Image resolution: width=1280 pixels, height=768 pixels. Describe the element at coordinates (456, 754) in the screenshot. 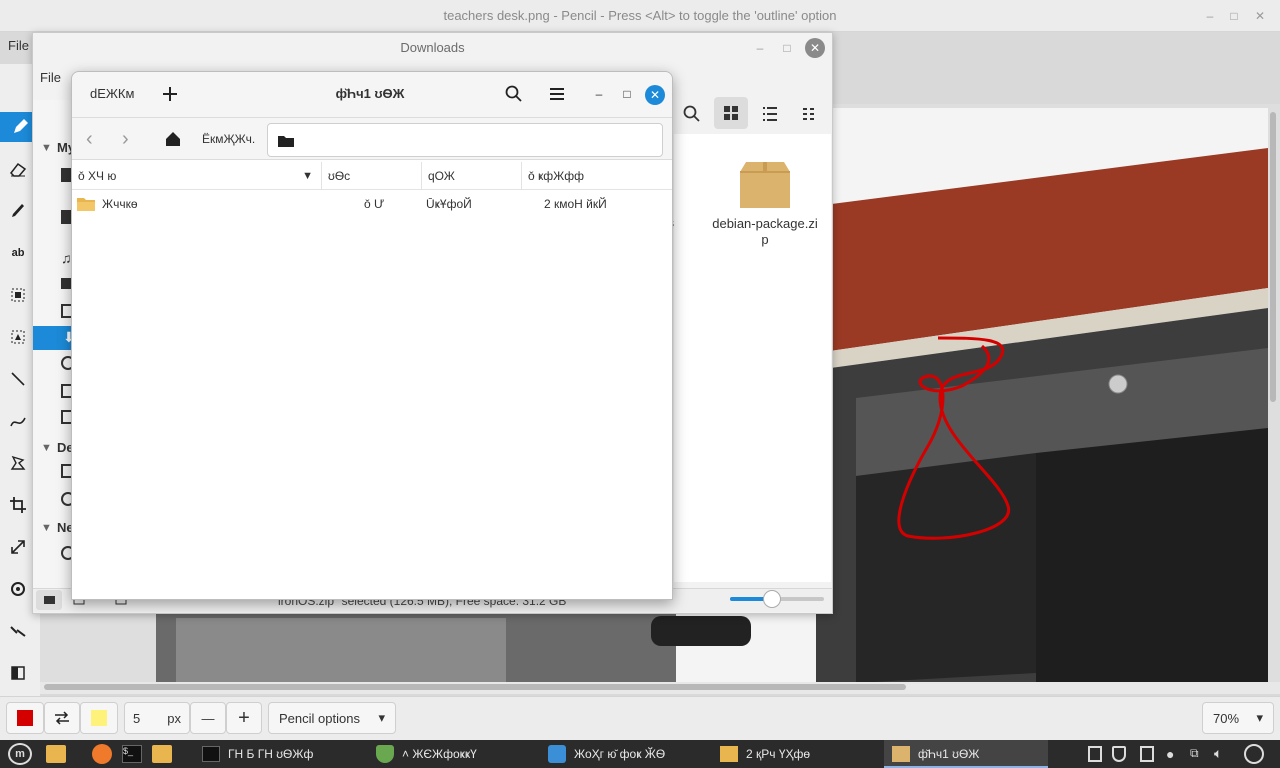

I see `taskbar-item-shield: ˄ ЖЄЖфоҝҝҮ` at that location.